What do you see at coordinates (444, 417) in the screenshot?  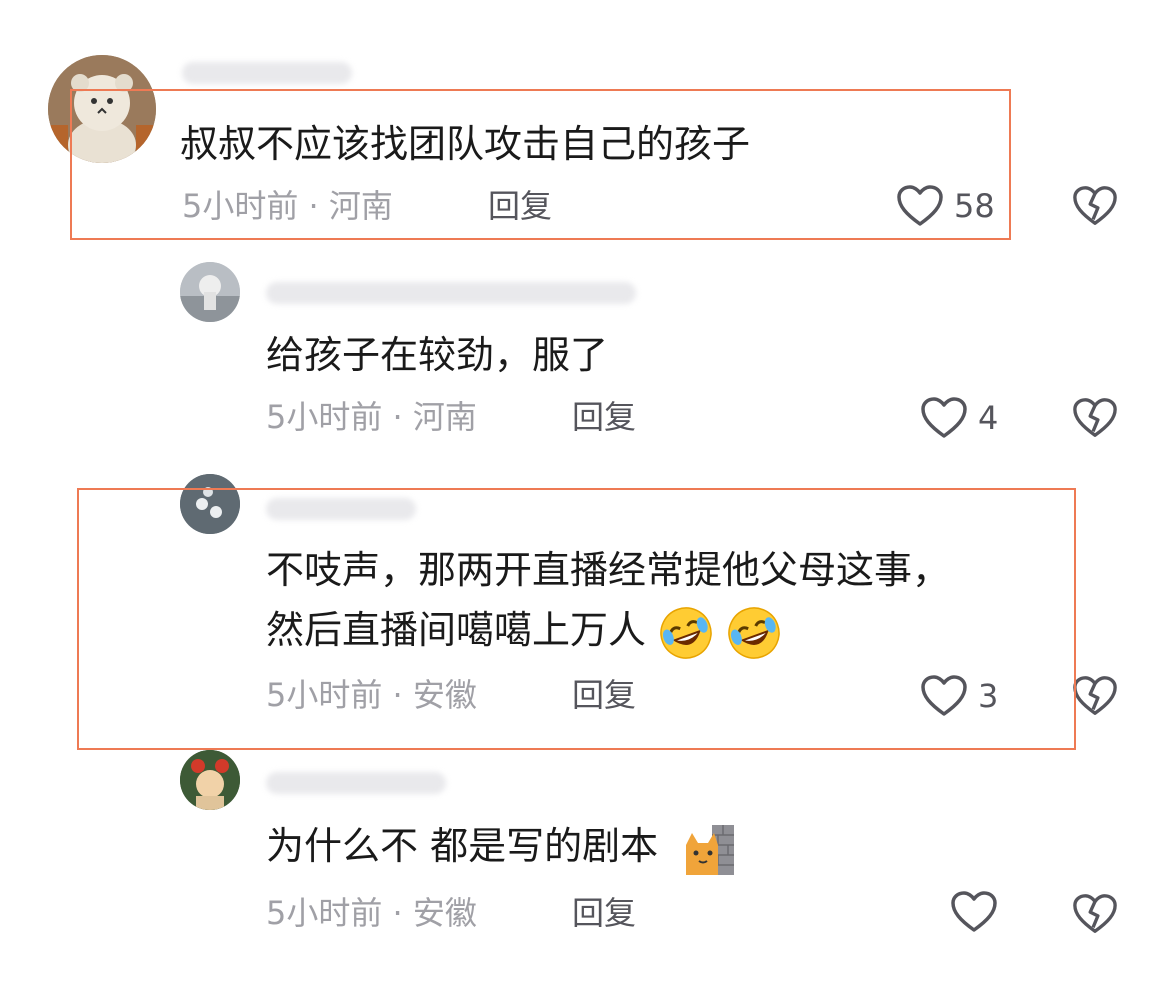 I see `comment-location: 河南` at bounding box center [444, 417].